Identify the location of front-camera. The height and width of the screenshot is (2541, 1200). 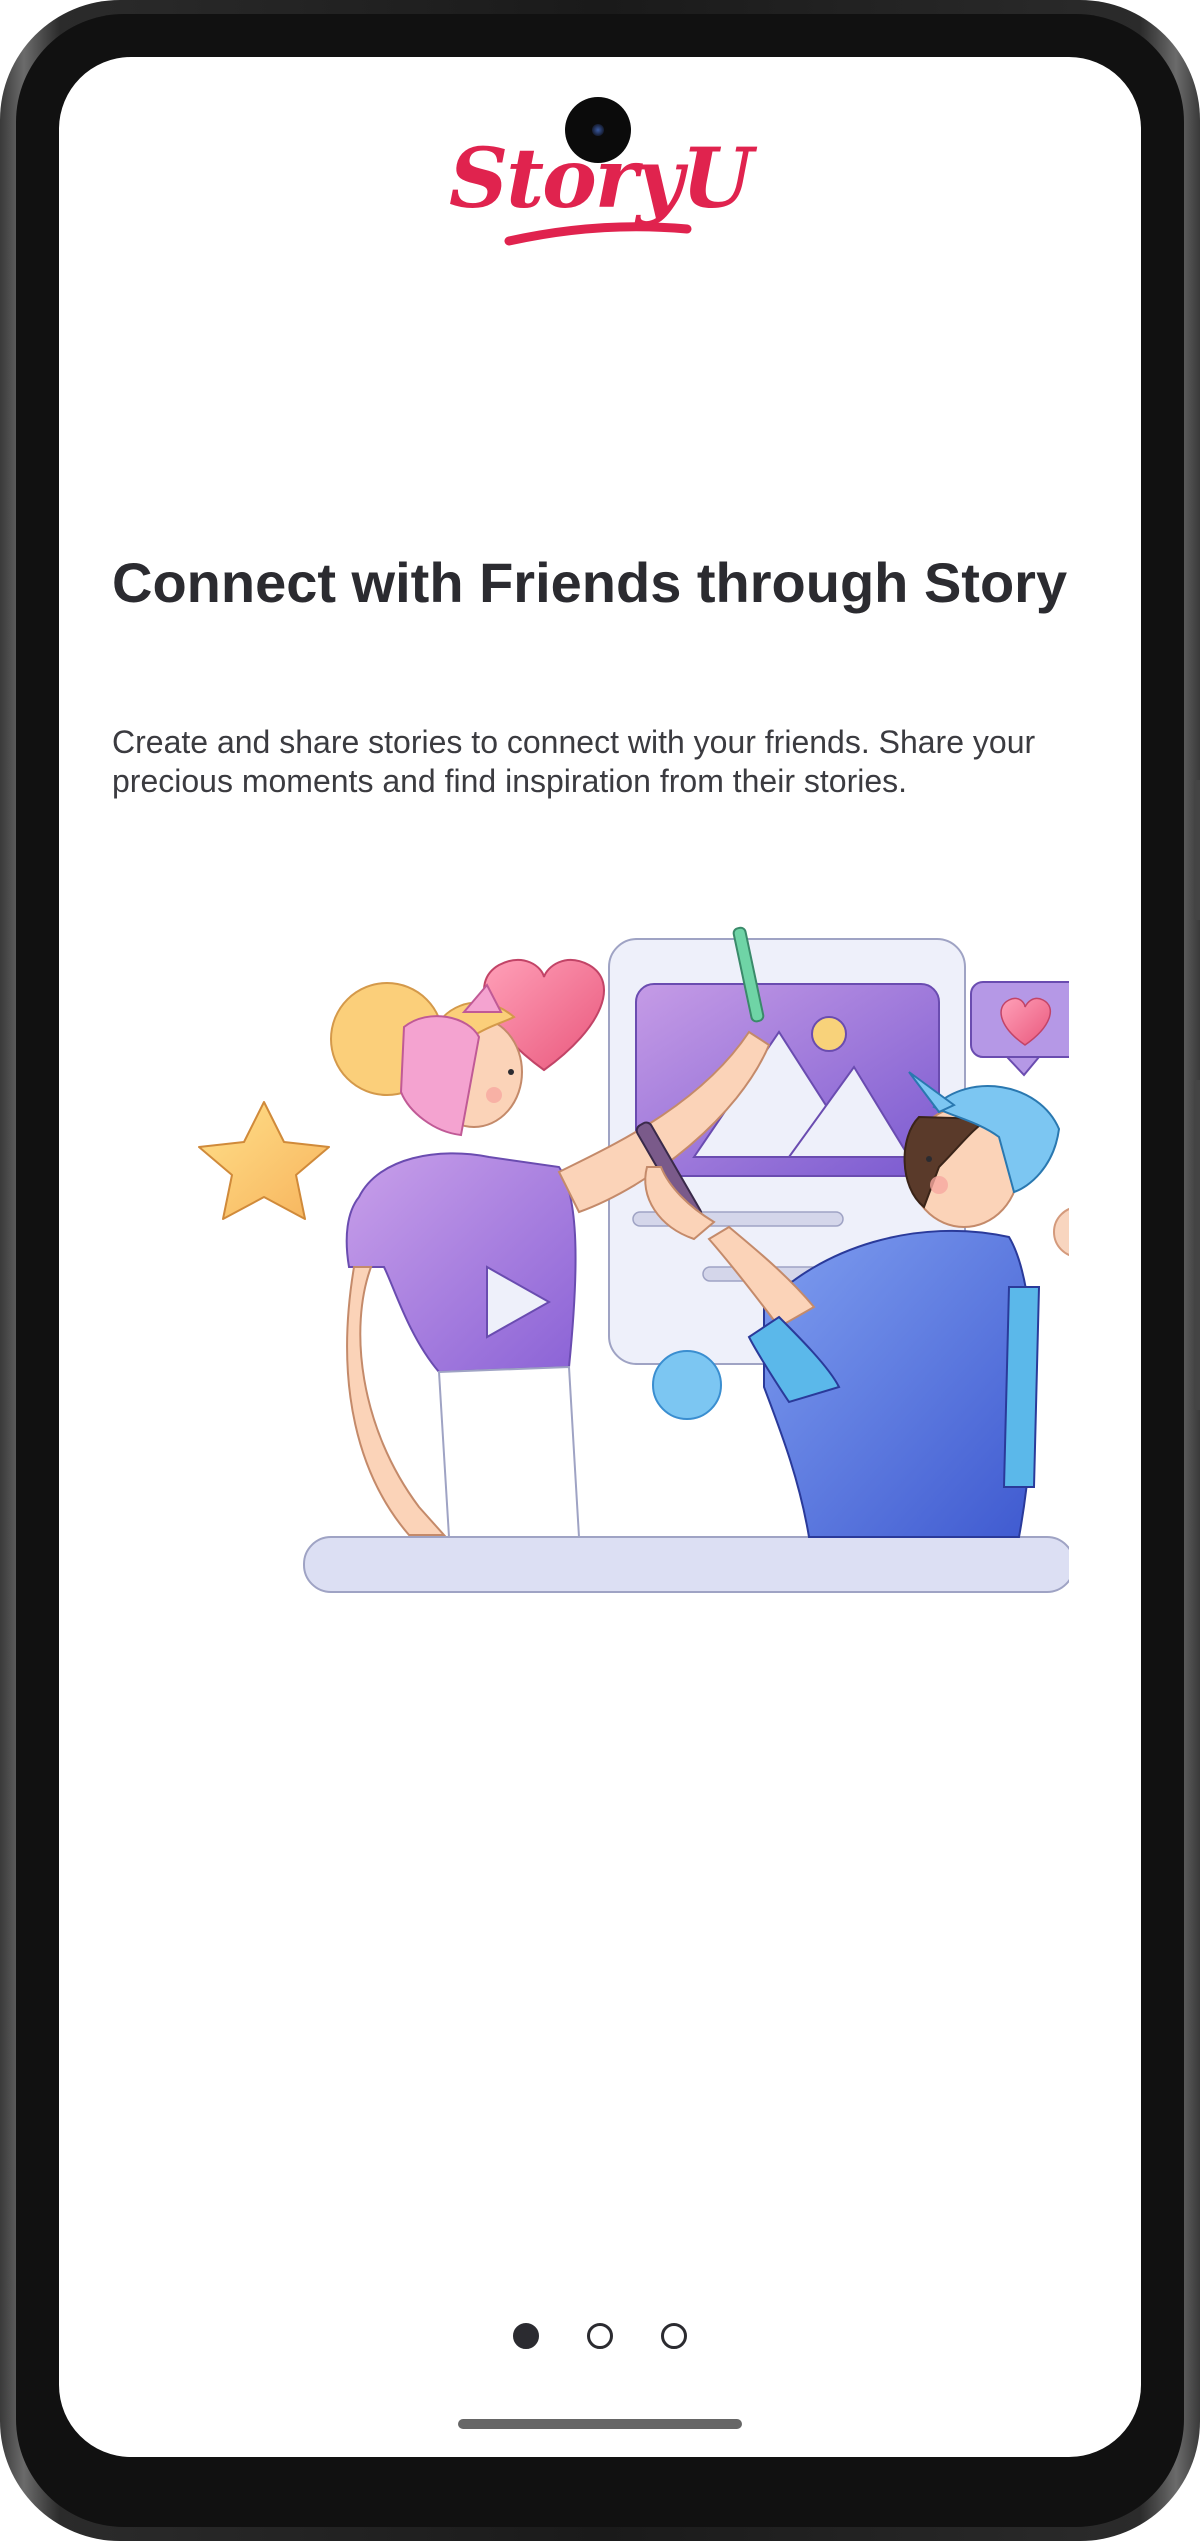
(598, 130).